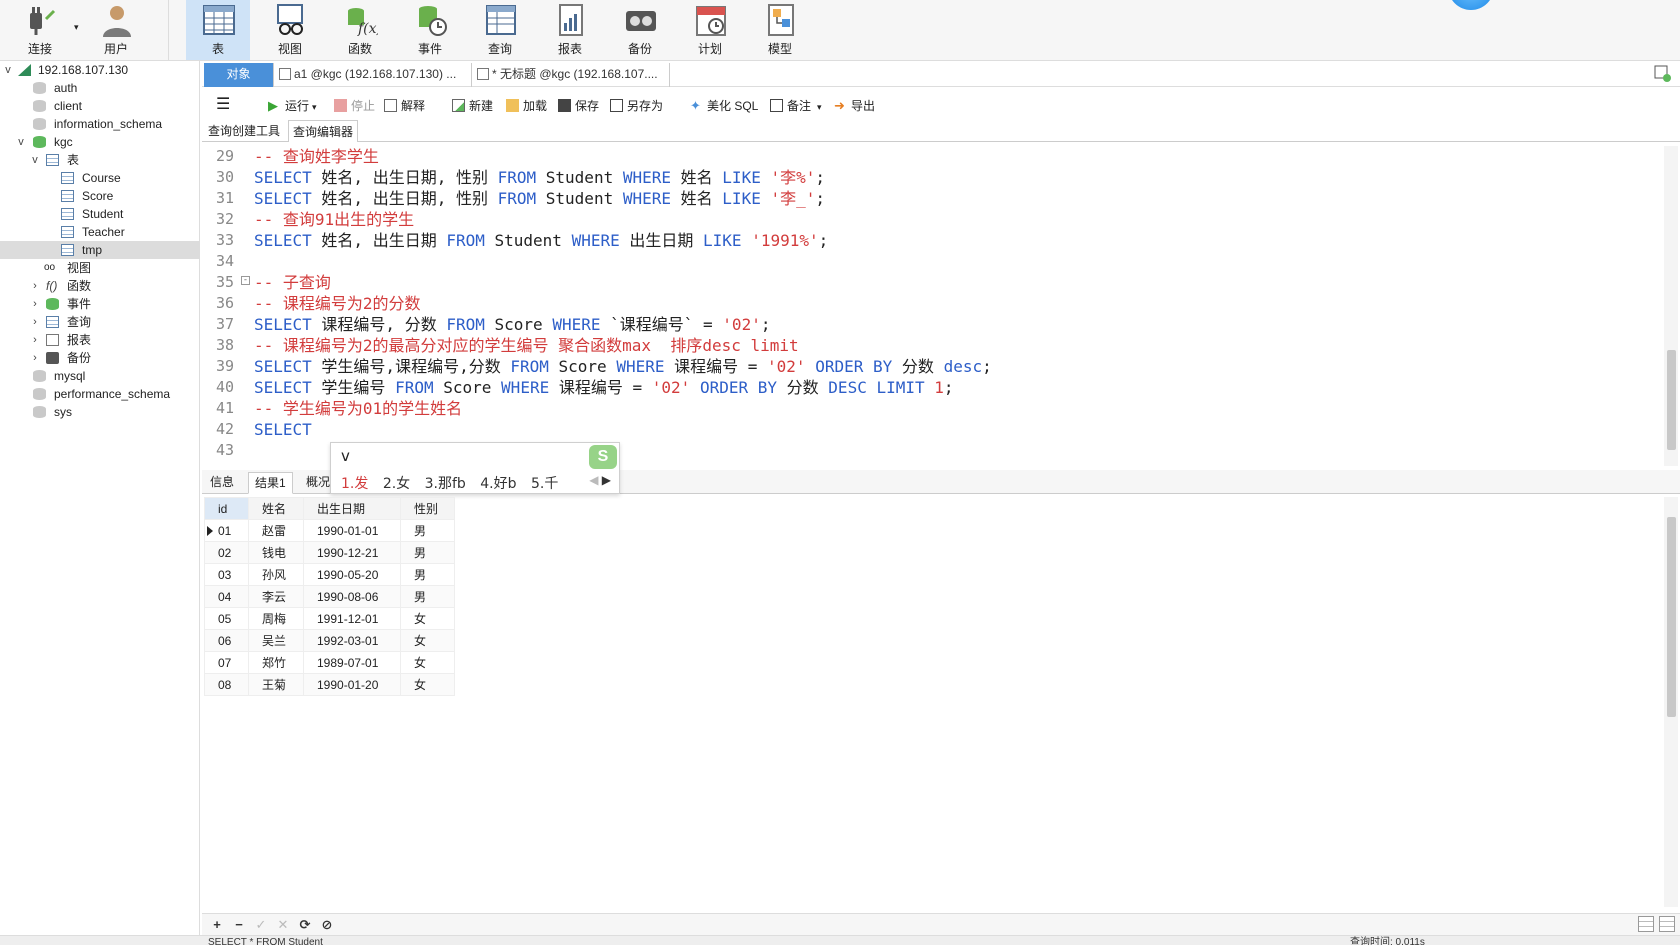  Describe the element at coordinates (244, 131) in the screenshot. I see `tab-query-builder: 查询创建工具` at that location.